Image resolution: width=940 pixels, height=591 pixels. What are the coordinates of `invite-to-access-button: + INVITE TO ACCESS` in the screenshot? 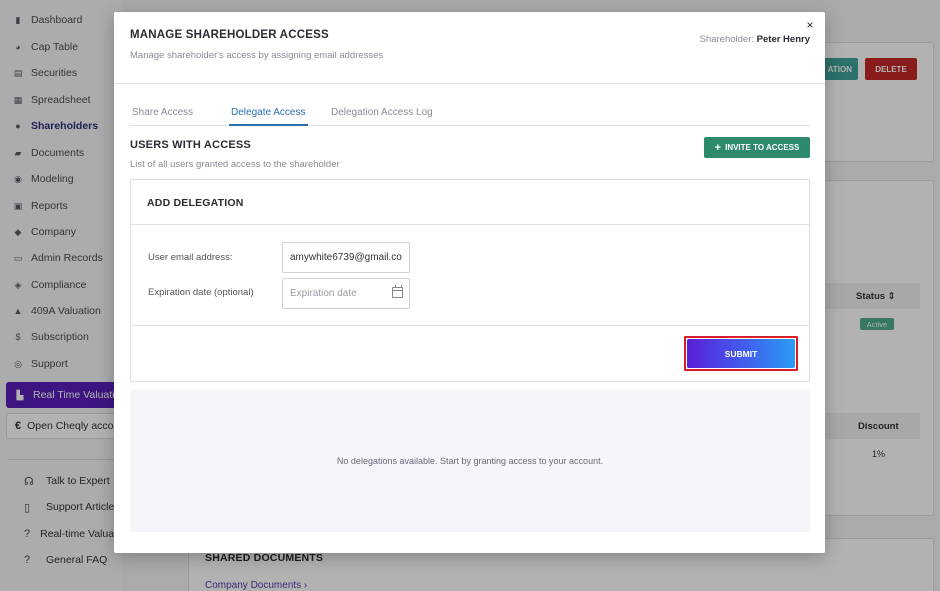 It's located at (757, 147).